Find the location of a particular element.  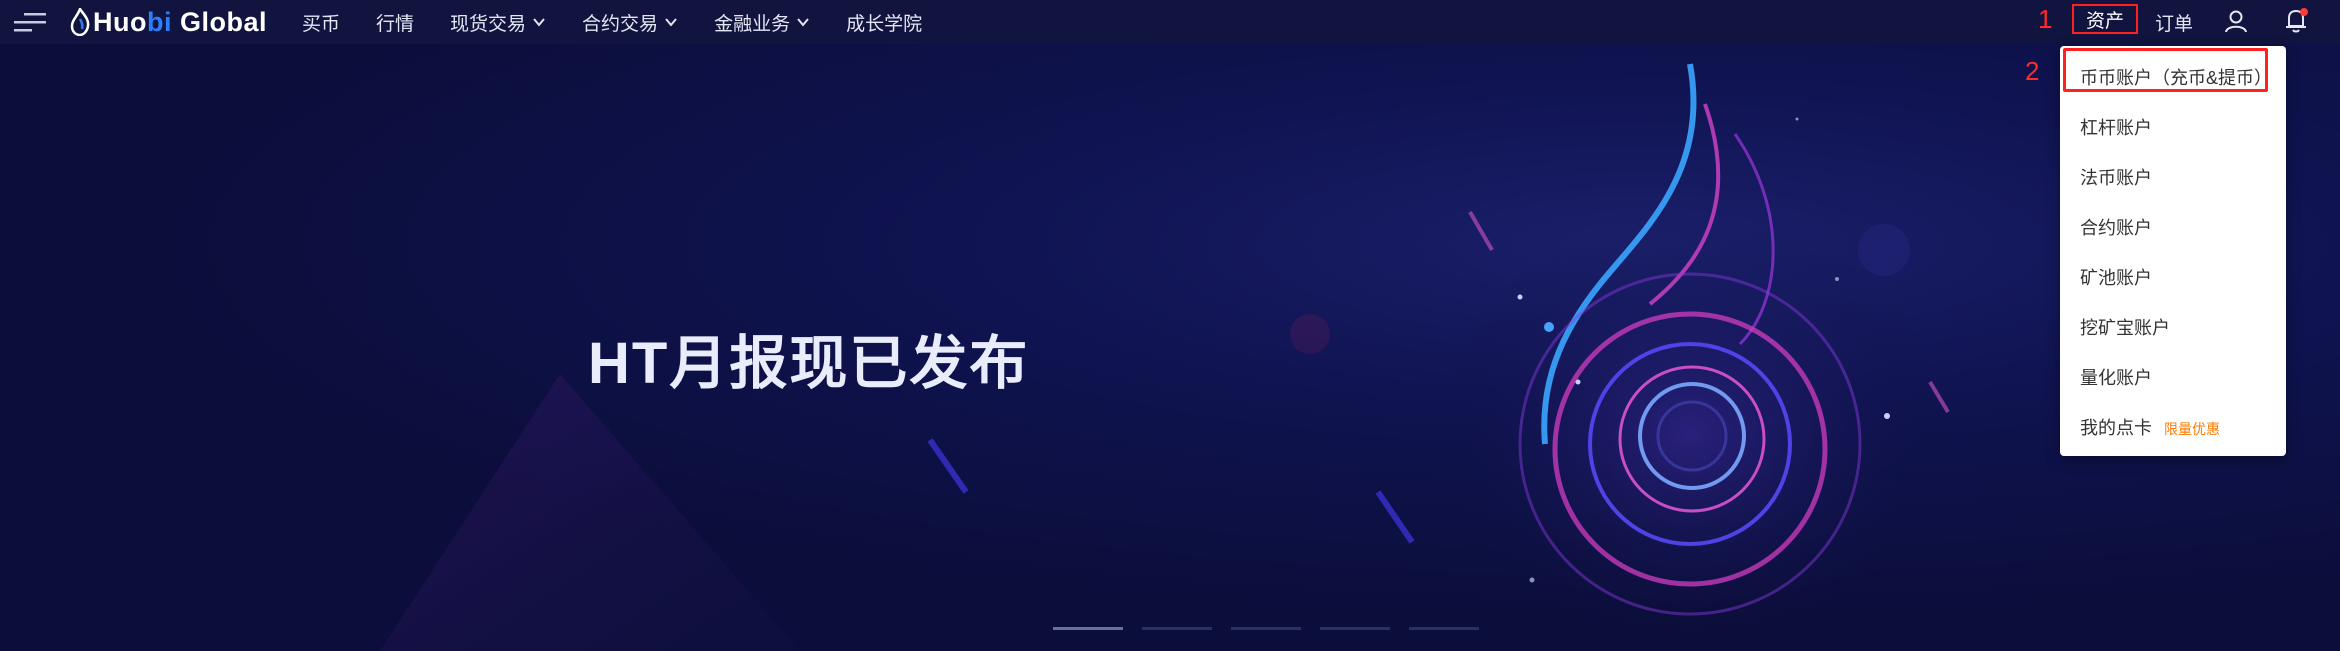

logo-text: Huobi Global is located at coordinates (180, 21).